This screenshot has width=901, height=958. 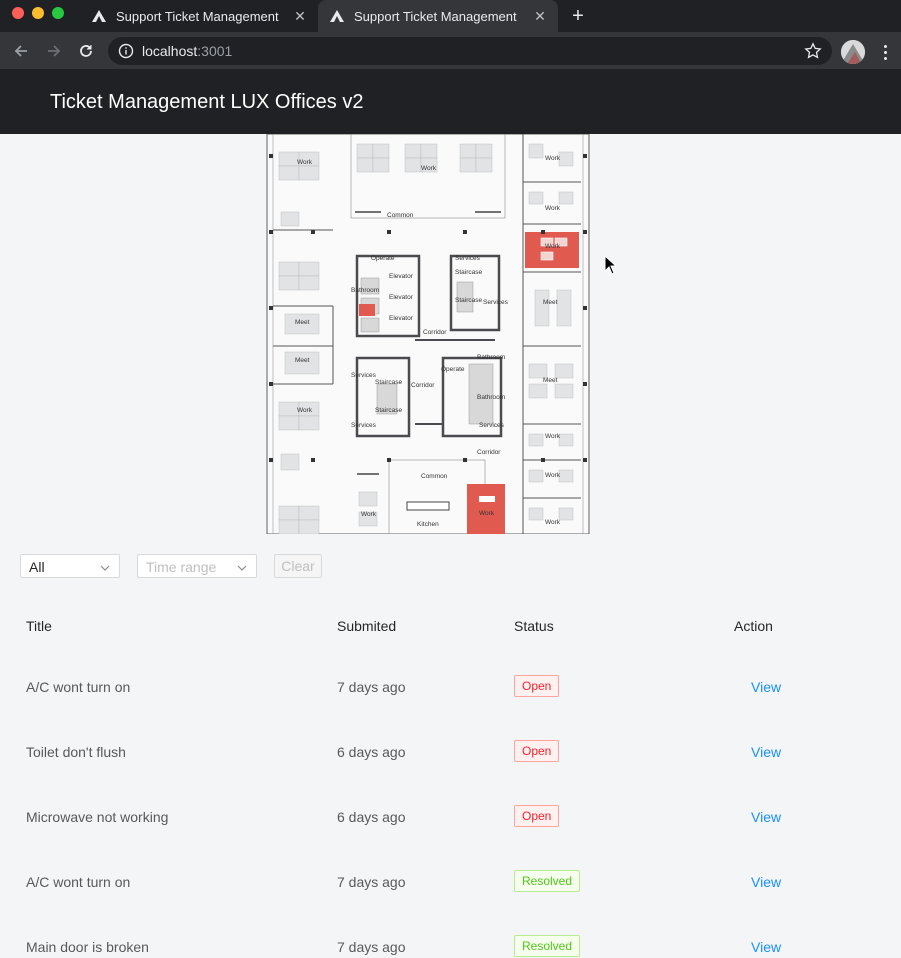 I want to click on table-row: Toilet don't flush 6 days ago Open View, so click(x=450, y=751).